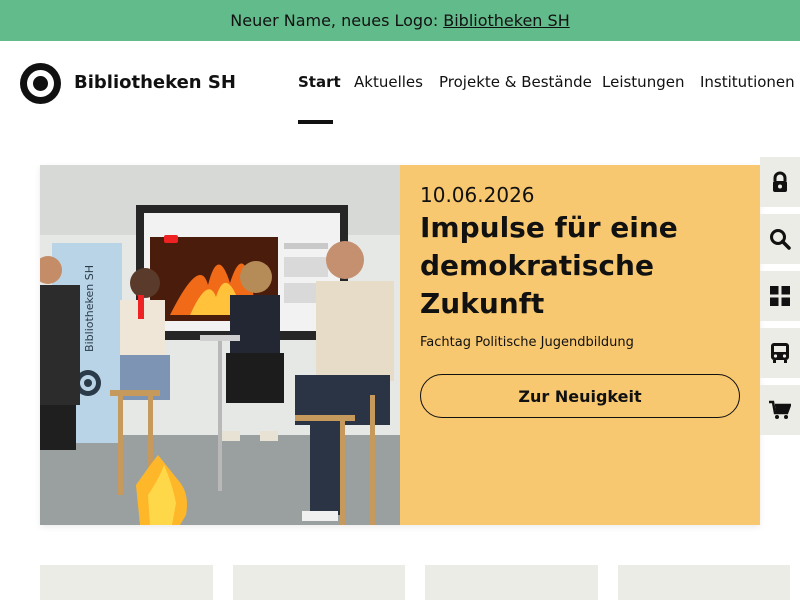 This screenshot has height=600, width=800. I want to click on side-tool-search, so click(780, 239).